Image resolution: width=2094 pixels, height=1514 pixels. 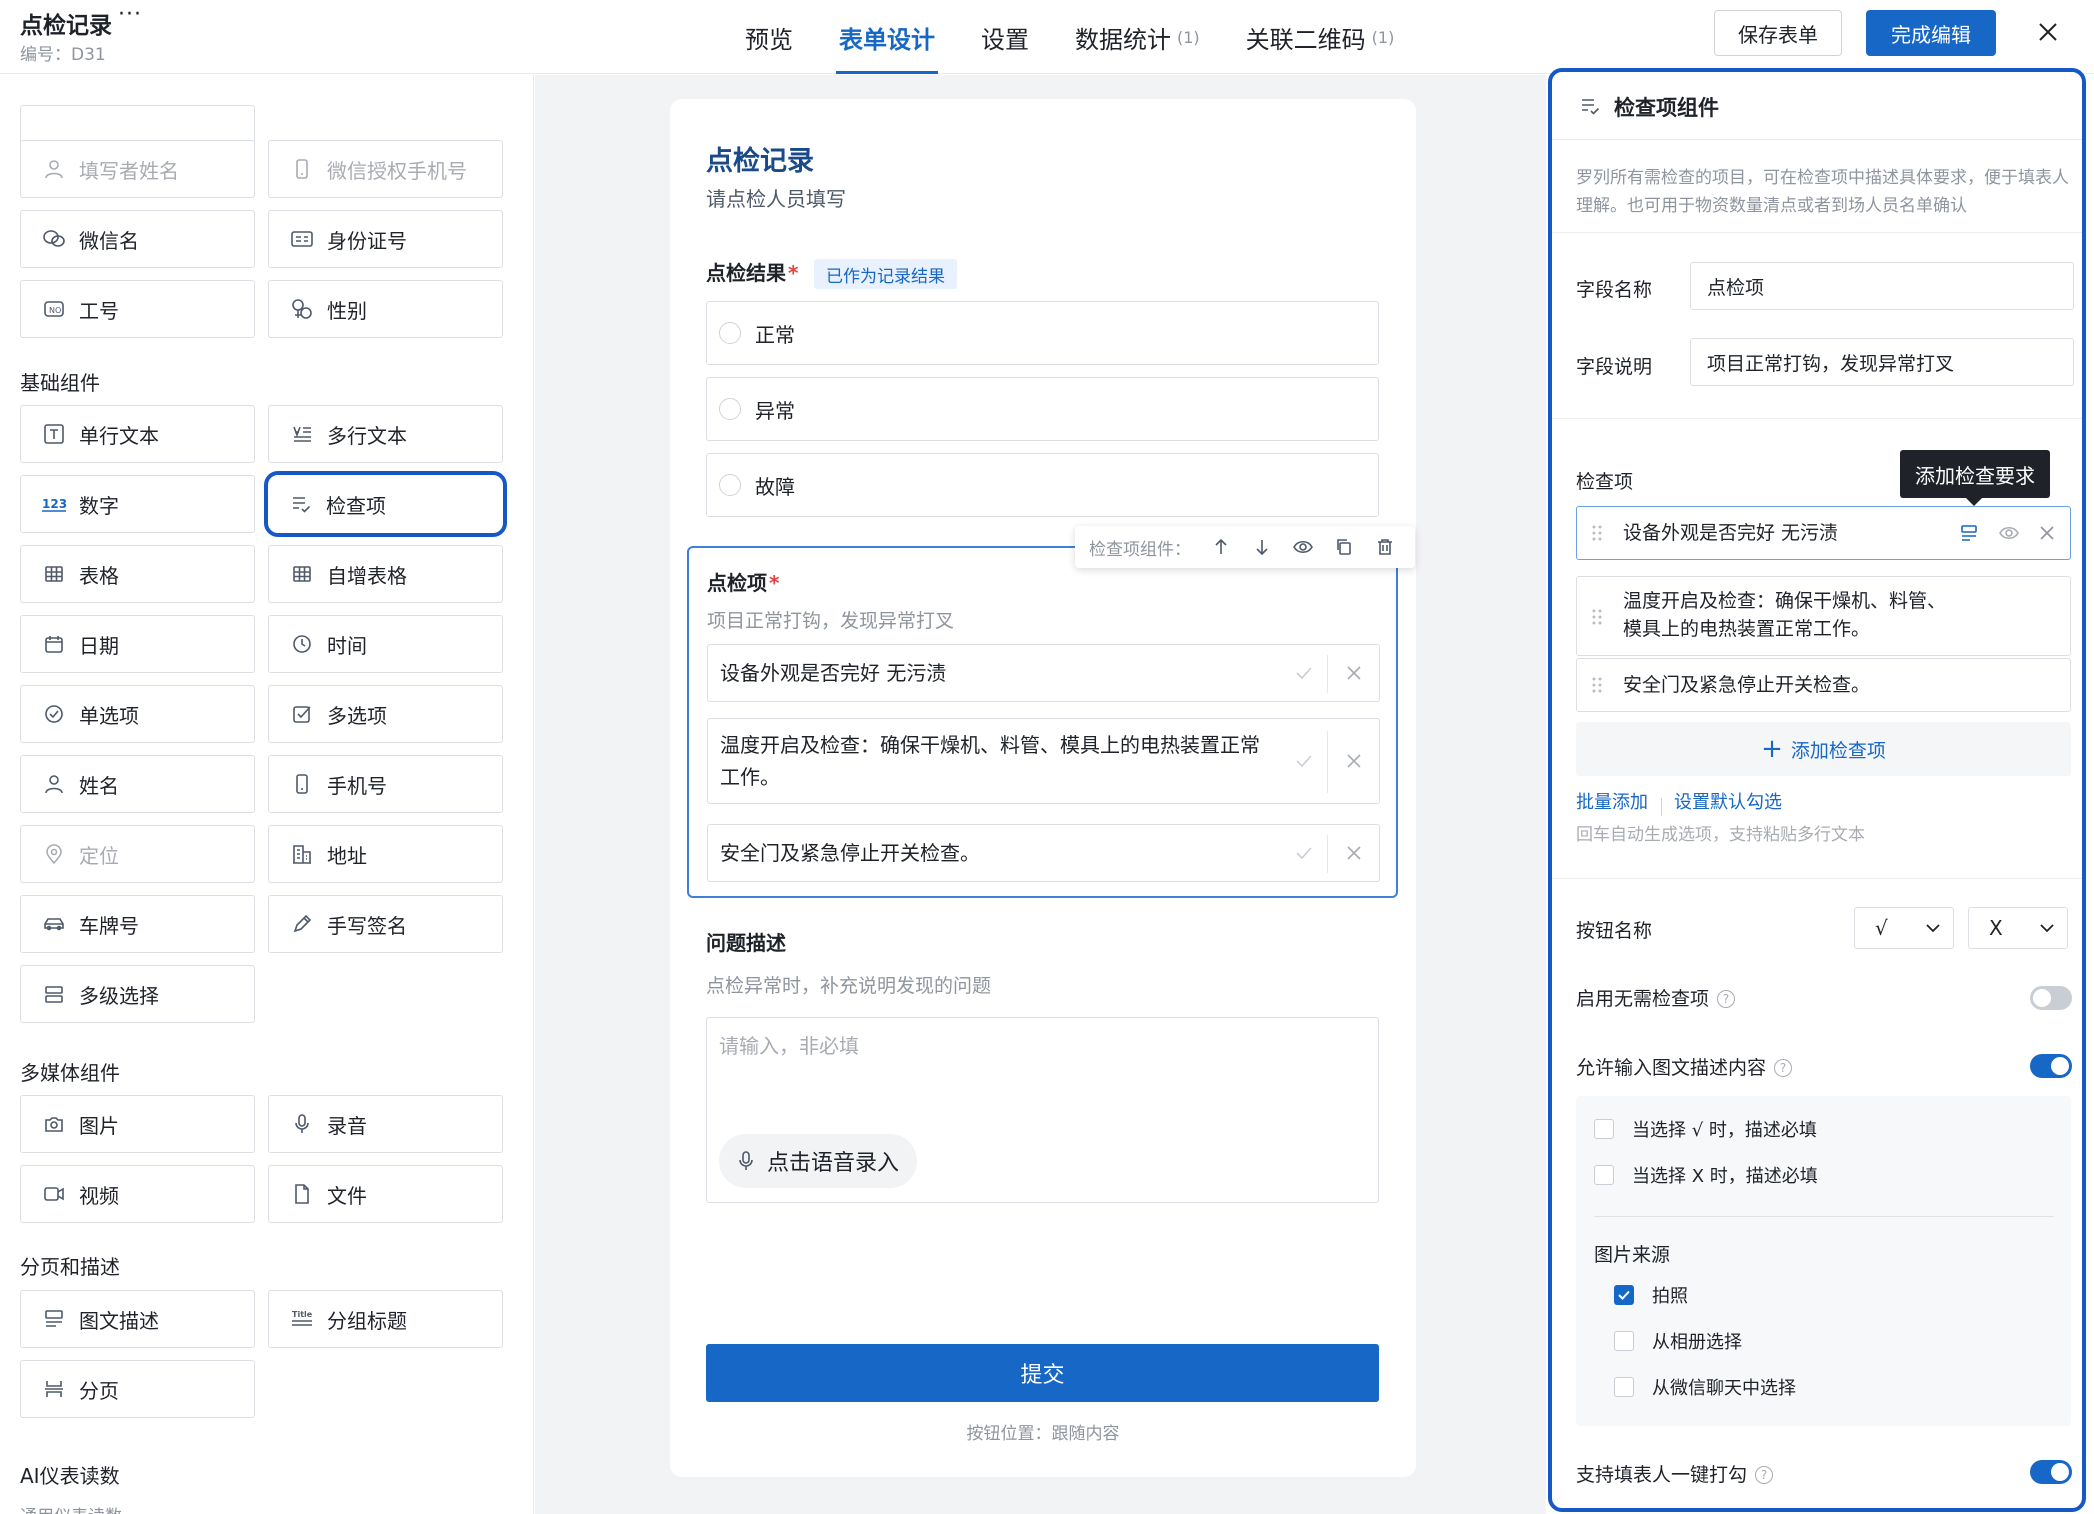 I want to click on palette-multi-choice: 多选项, so click(x=385, y=714).